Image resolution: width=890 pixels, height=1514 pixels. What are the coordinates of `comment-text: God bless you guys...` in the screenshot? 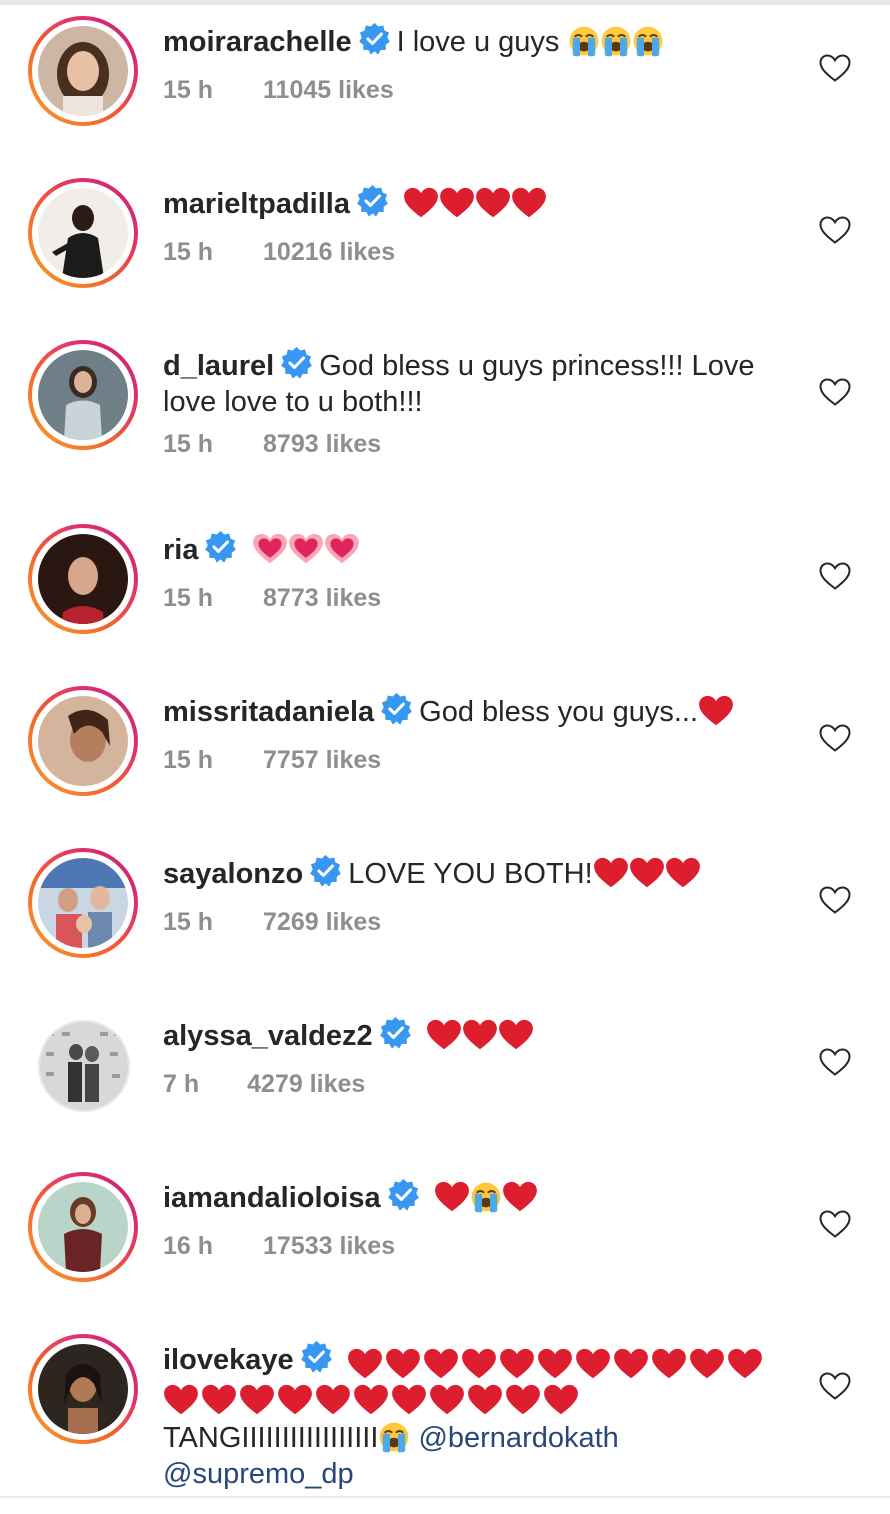 It's located at (559, 712).